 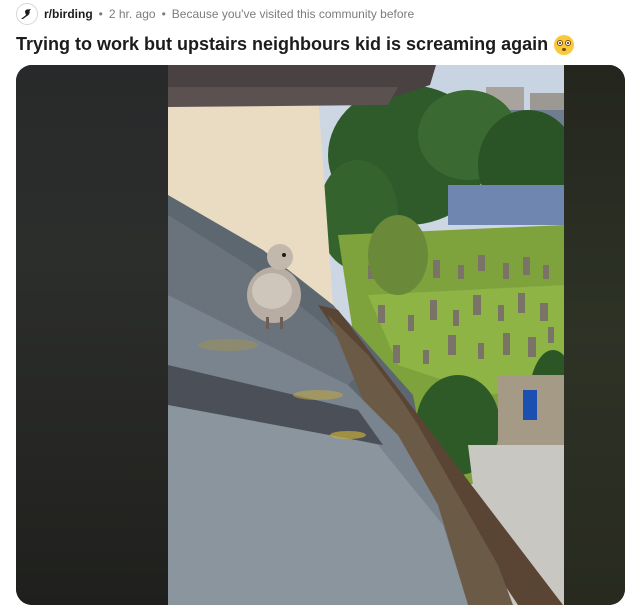 What do you see at coordinates (594, 335) in the screenshot?
I see `media-blur-background-right` at bounding box center [594, 335].